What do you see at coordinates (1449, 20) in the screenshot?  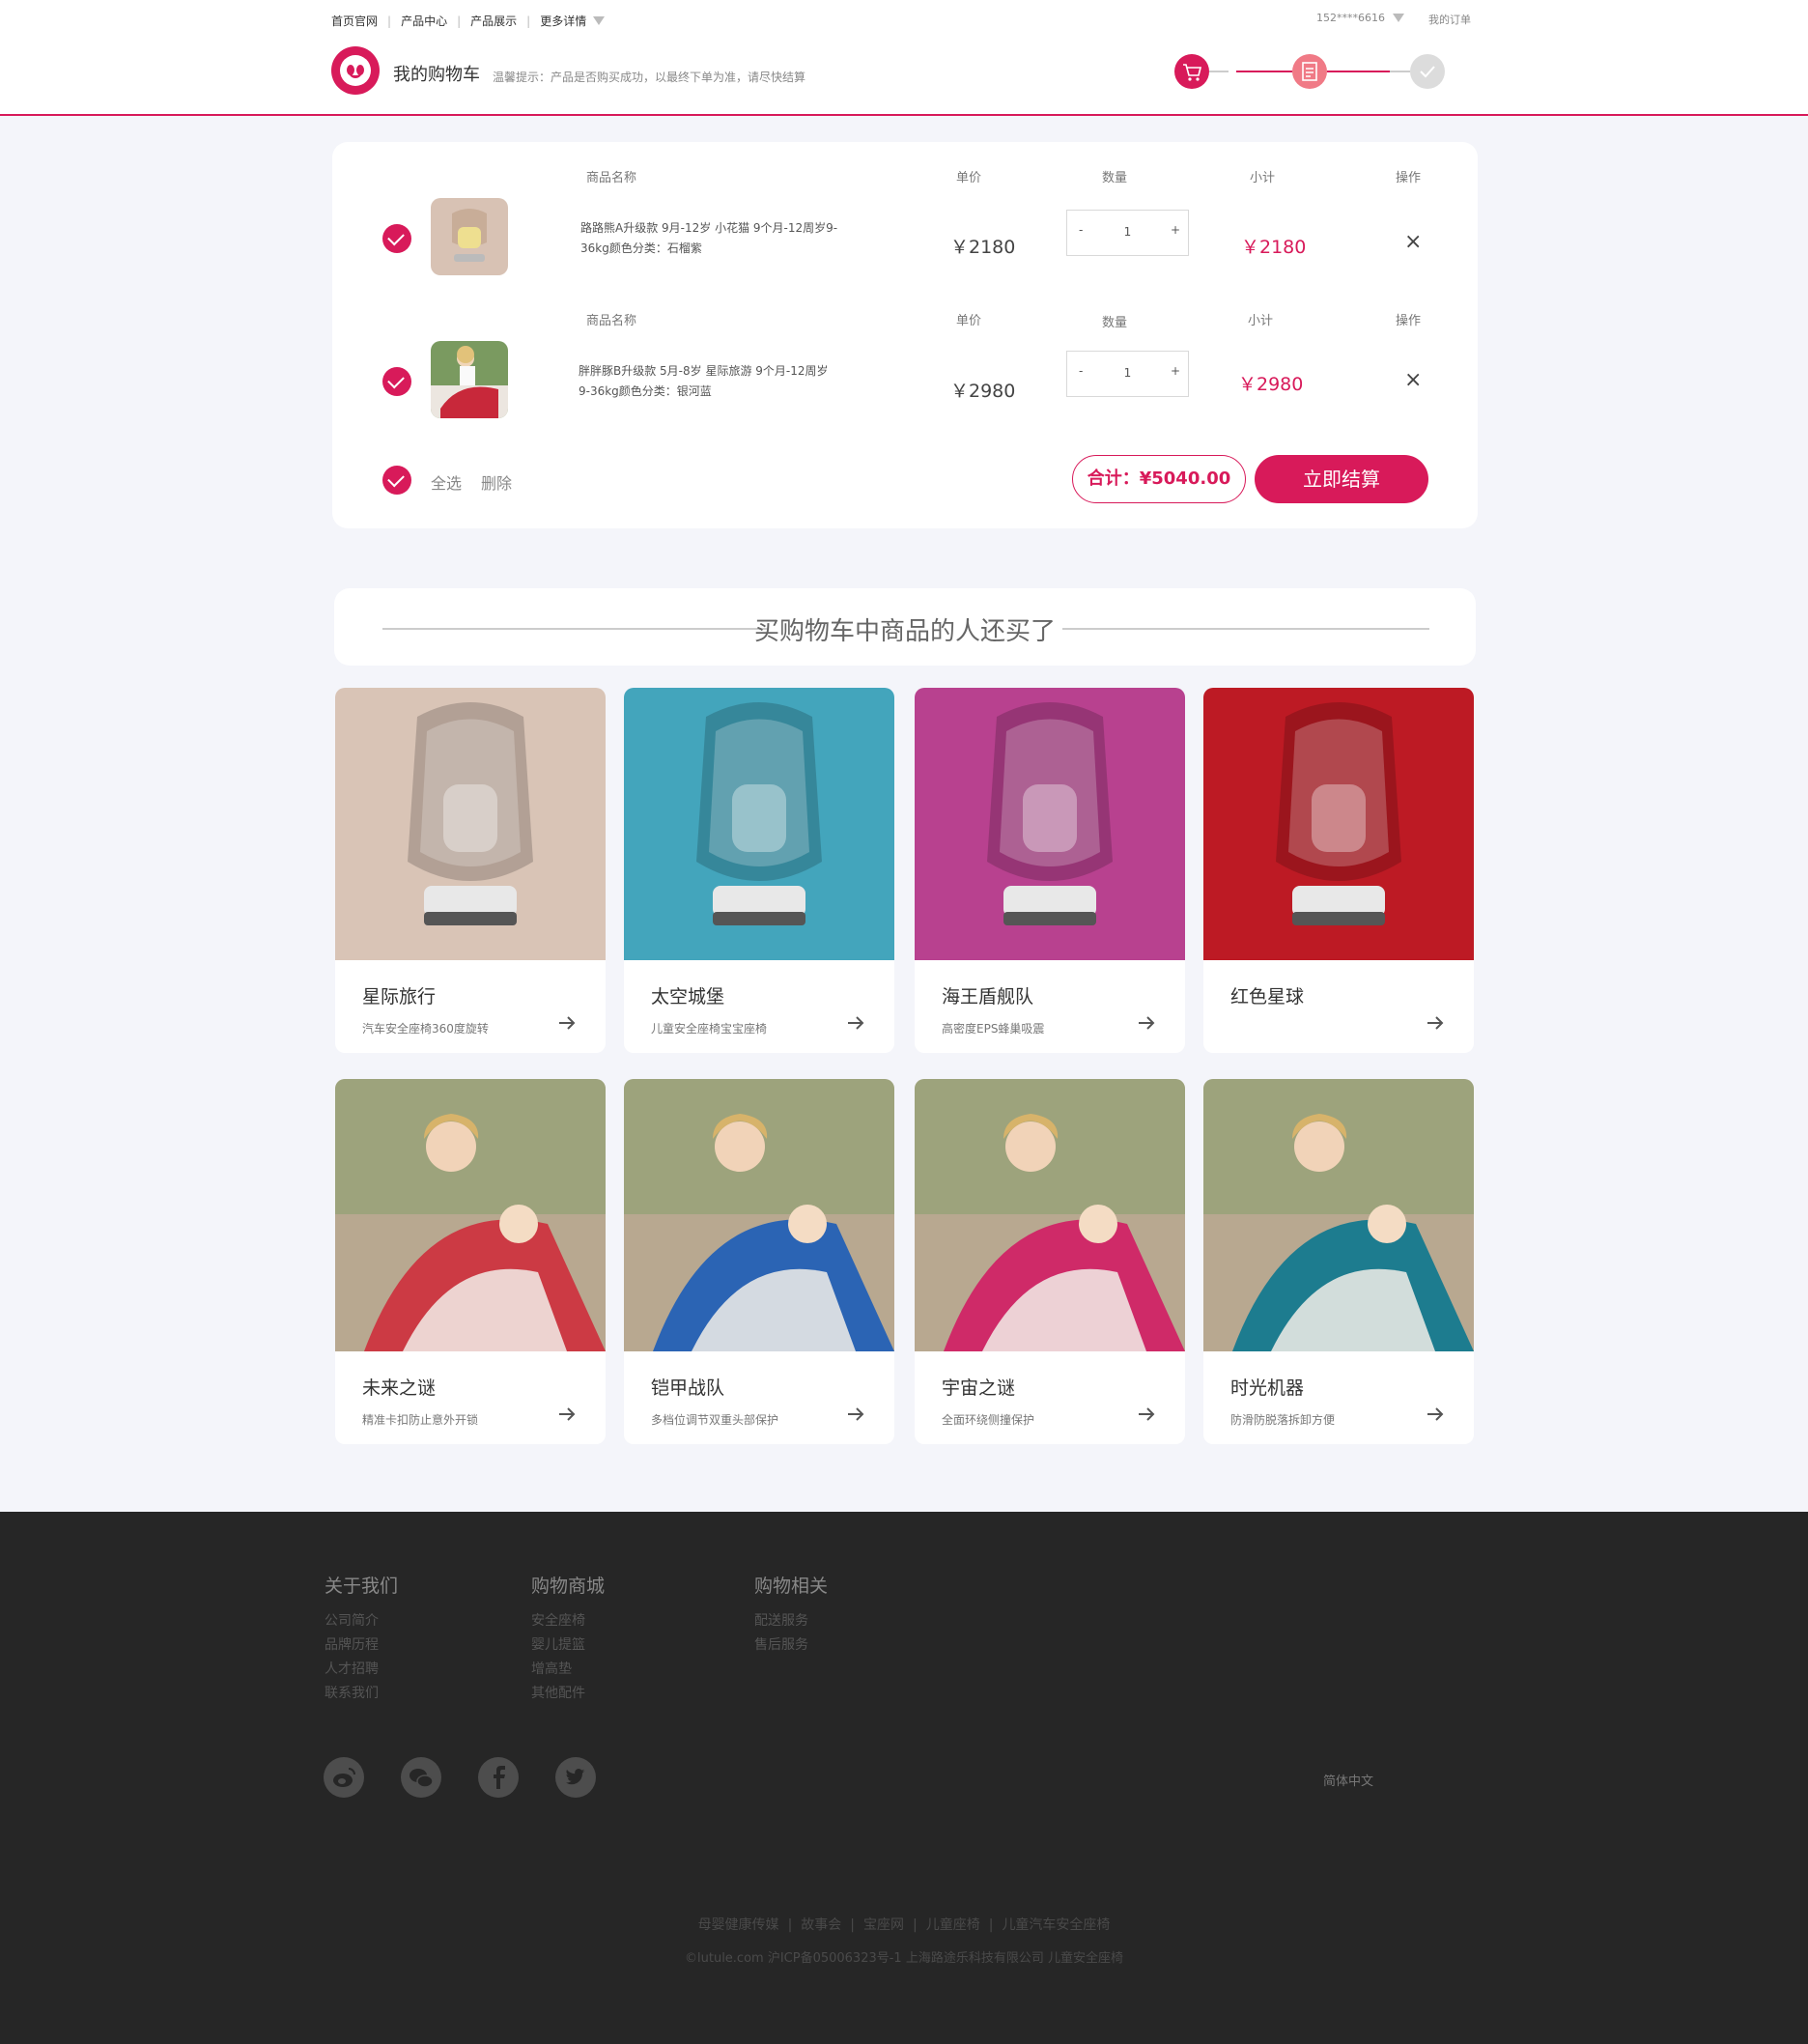 I see `my-orders-link: 我的订单` at bounding box center [1449, 20].